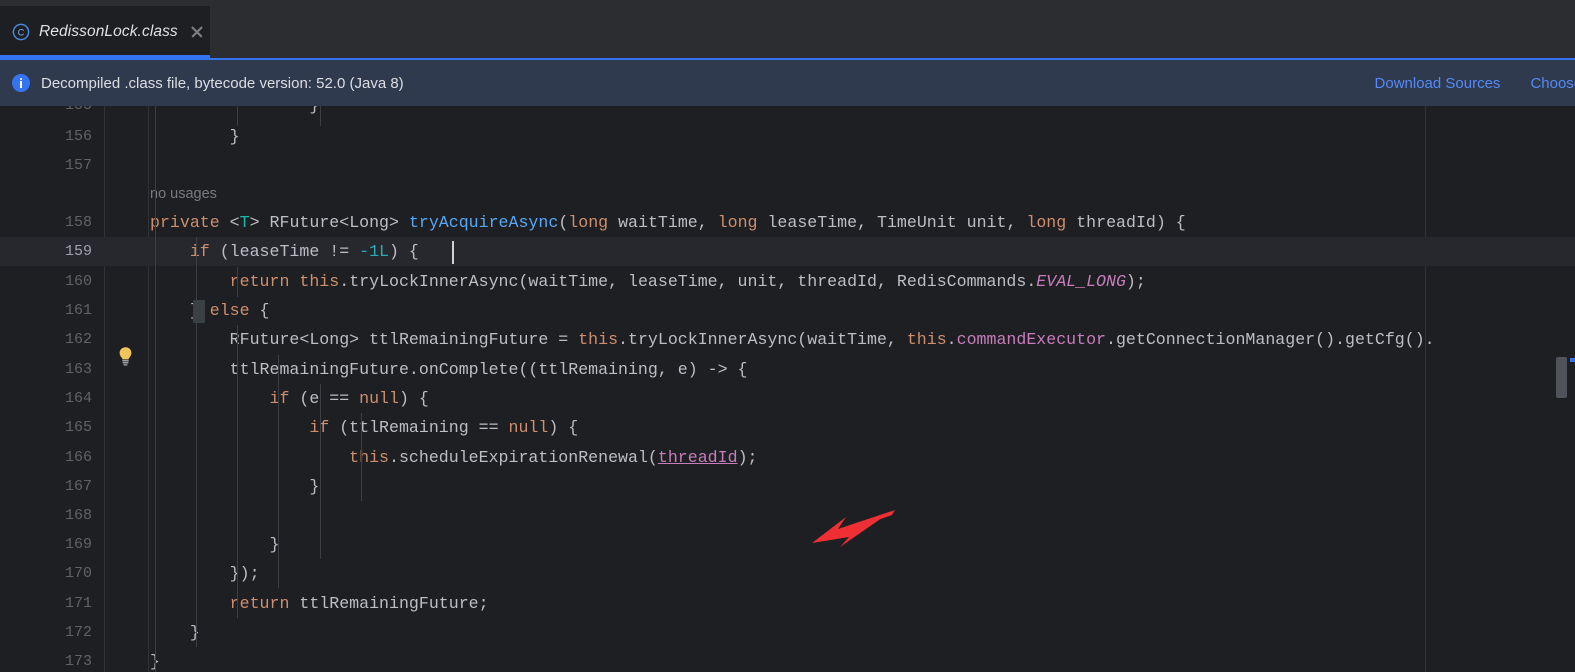  I want to click on lightbulb-icon, so click(125, 356).